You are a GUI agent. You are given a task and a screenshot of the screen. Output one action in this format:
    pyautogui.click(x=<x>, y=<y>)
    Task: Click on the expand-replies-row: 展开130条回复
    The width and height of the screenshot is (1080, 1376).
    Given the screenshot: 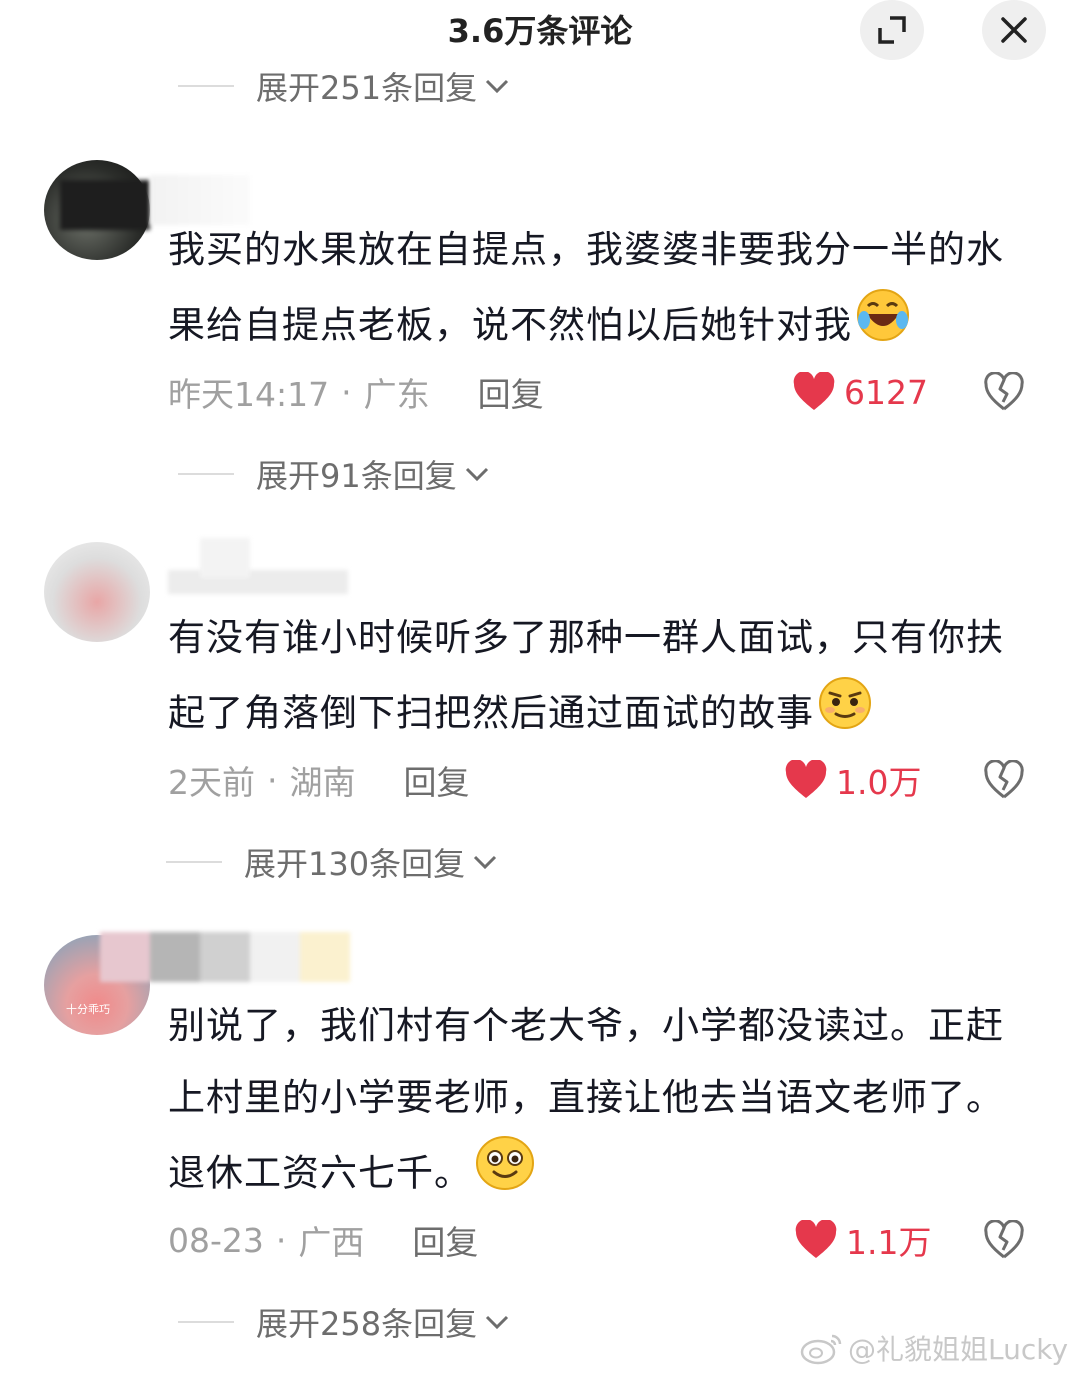 What is the action you would take?
    pyautogui.click(x=332, y=862)
    